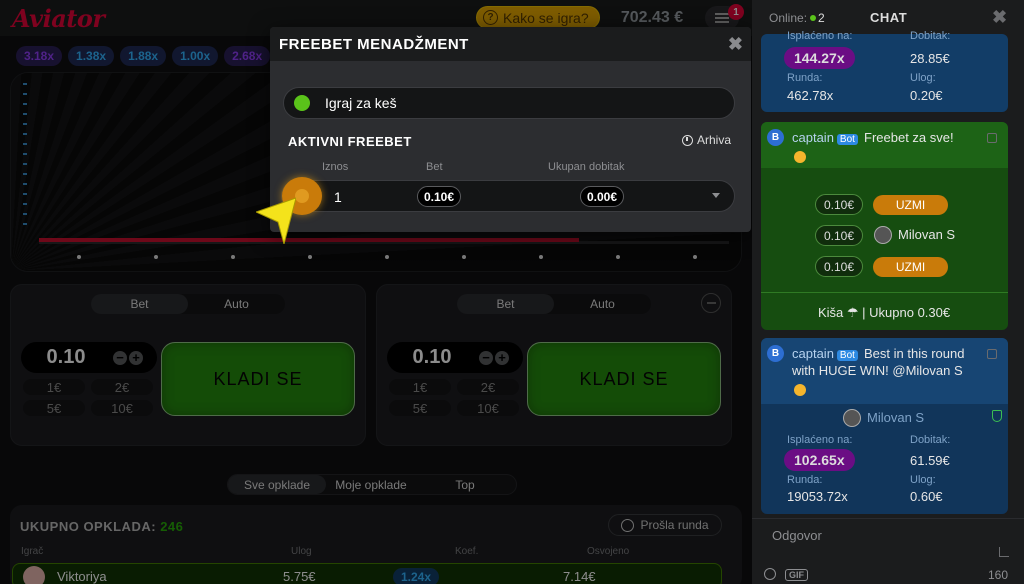 Image resolution: width=1024 pixels, height=584 pixels. I want to click on online-status: Online: 2, so click(797, 18).